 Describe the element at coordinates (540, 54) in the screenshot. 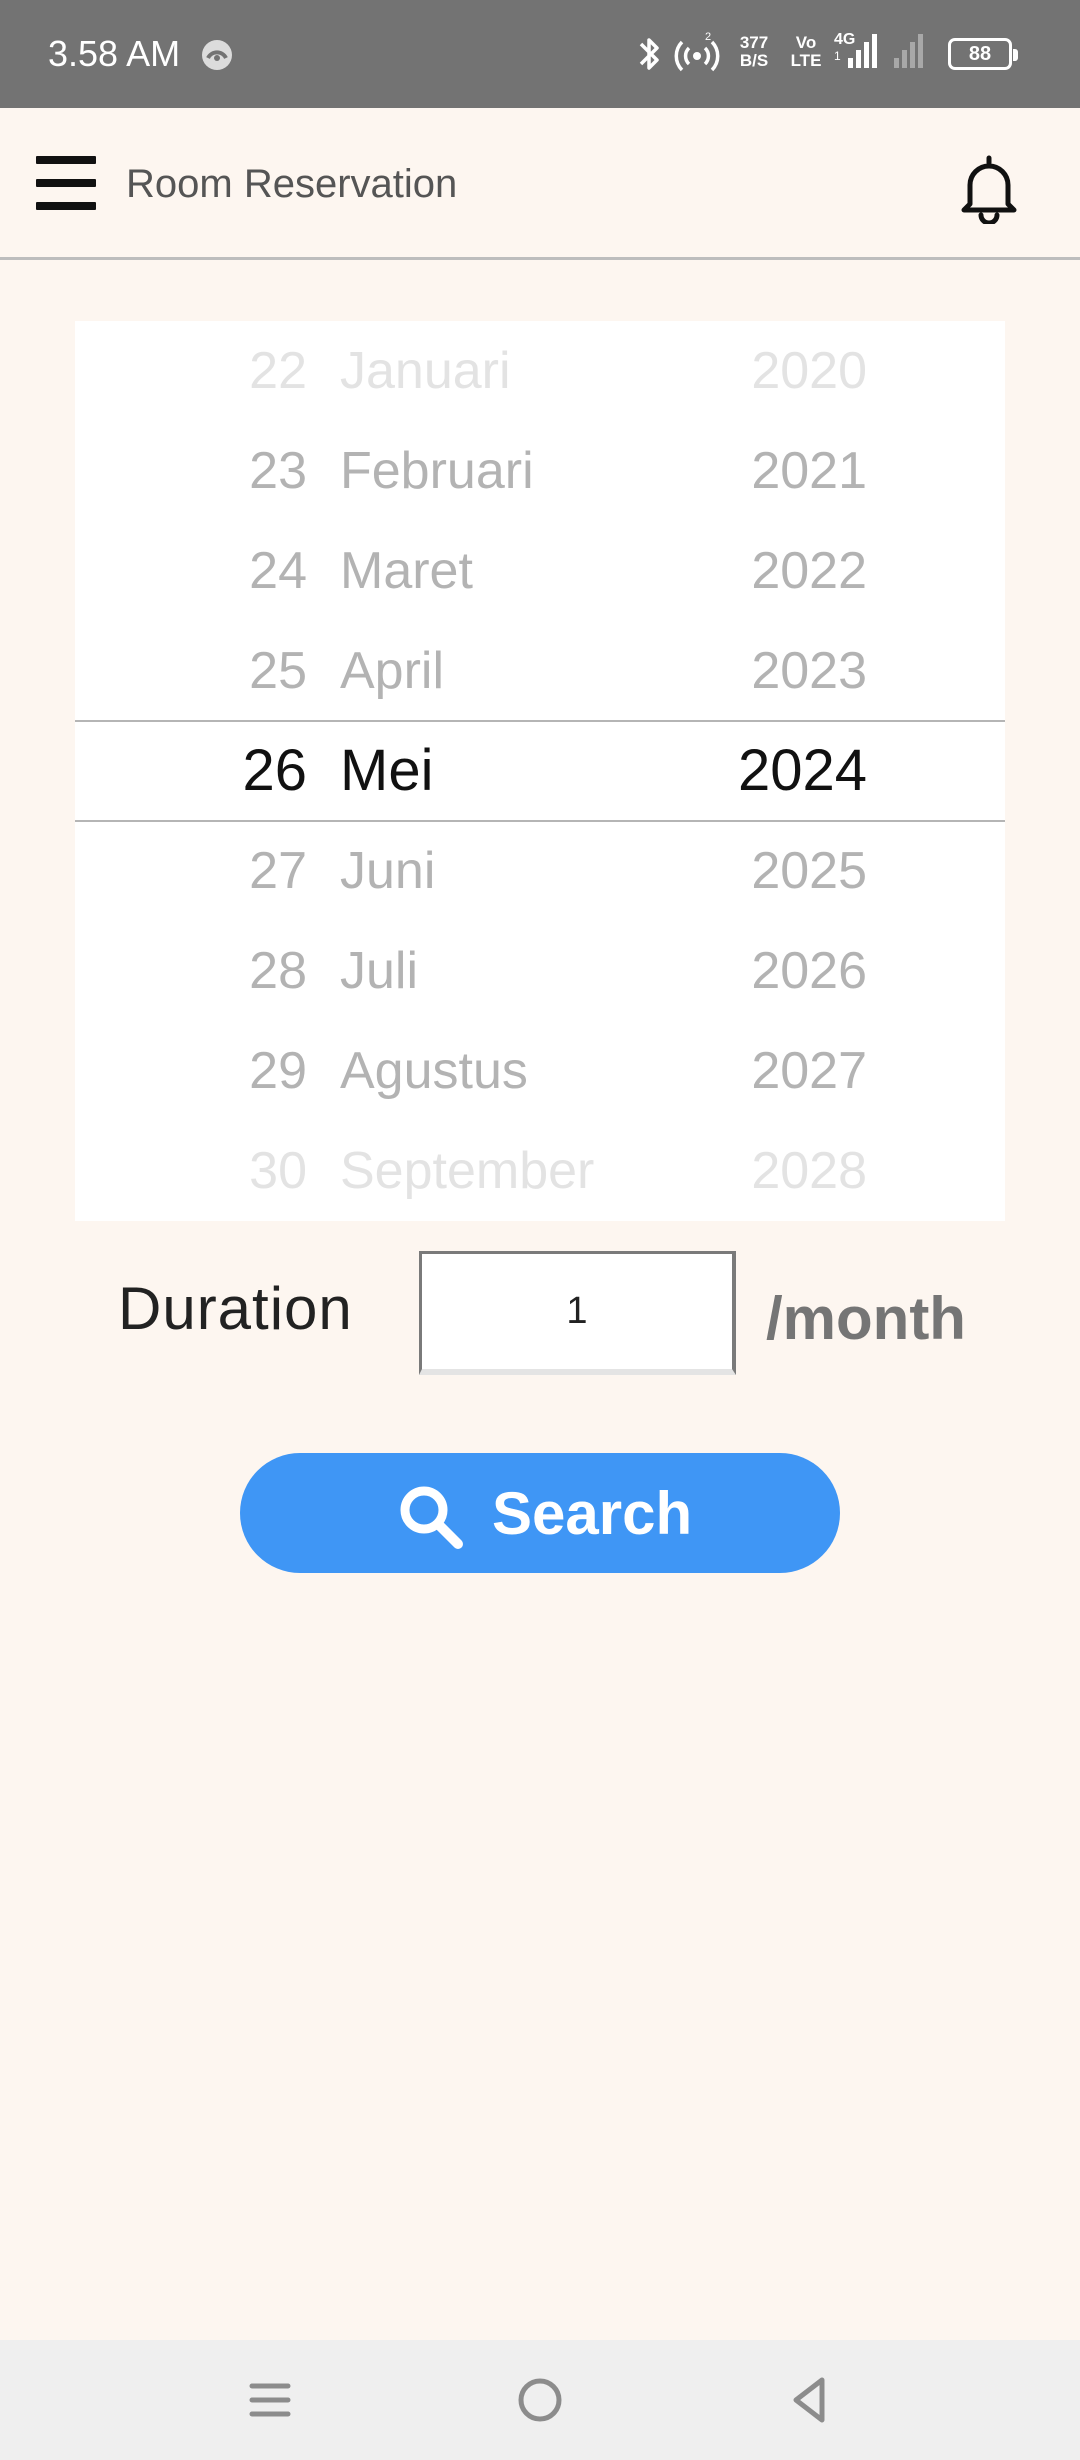

I see `status-bar: 3.58 AM 2 377 B/S Vo LTE 4G 1 88` at that location.